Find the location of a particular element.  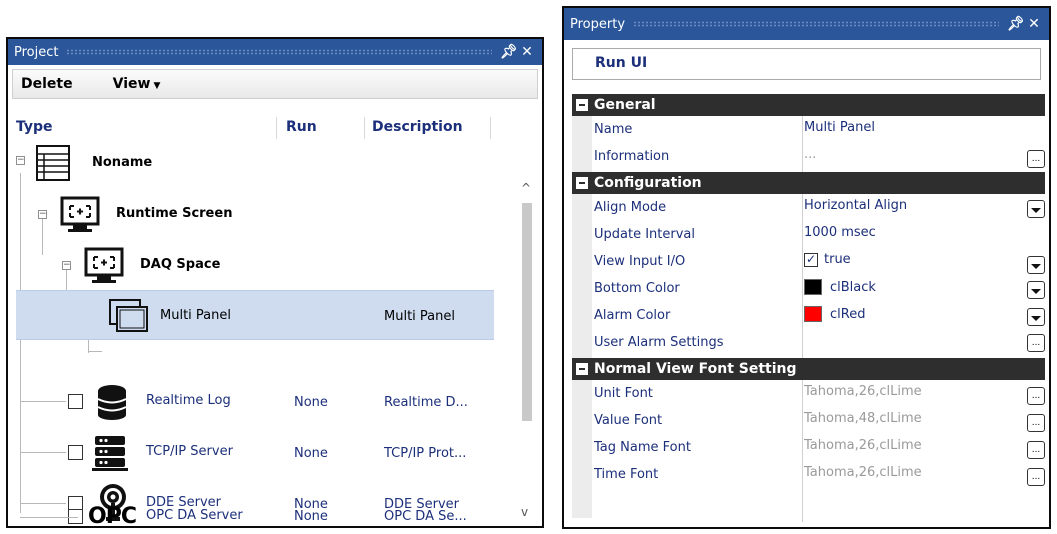

property-value: clBlack is located at coordinates (853, 287).